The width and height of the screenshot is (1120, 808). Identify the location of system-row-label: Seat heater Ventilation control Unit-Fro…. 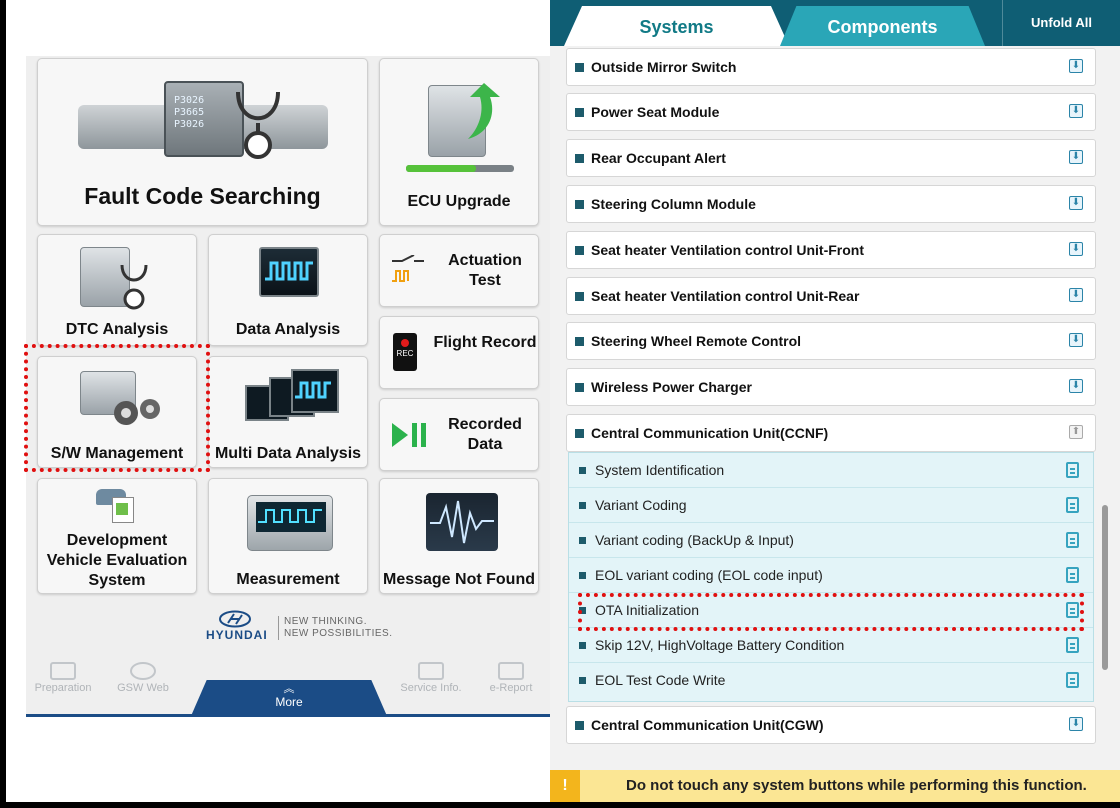
(728, 250).